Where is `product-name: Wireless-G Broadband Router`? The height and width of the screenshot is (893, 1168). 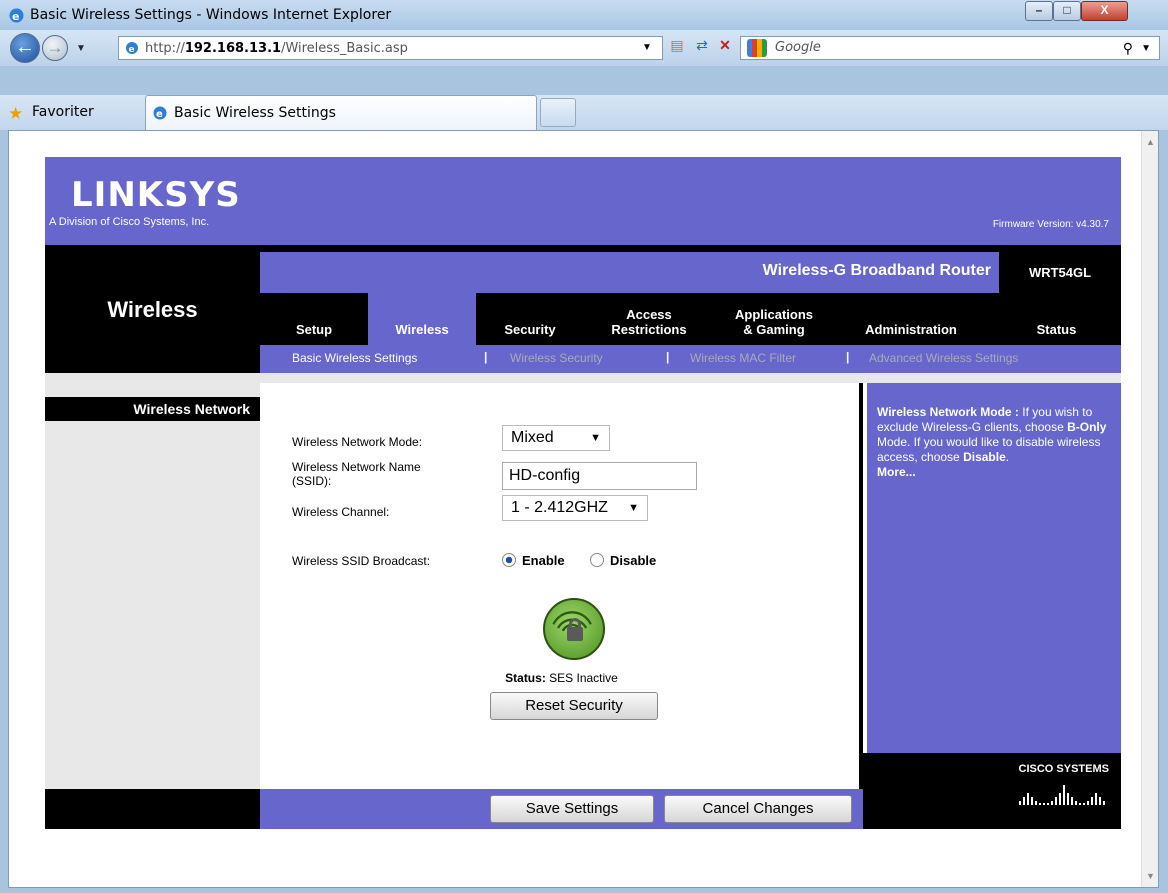 product-name: Wireless-G Broadband Router is located at coordinates (876, 270).